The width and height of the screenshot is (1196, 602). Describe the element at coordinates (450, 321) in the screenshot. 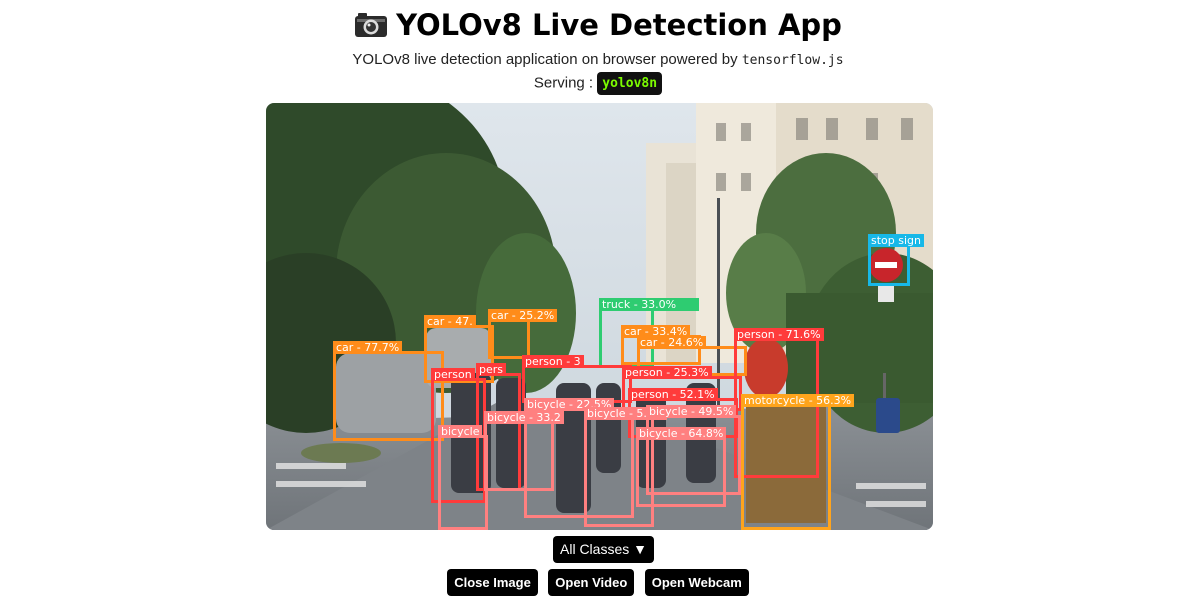

I see `detection-label: car - 47.` at that location.